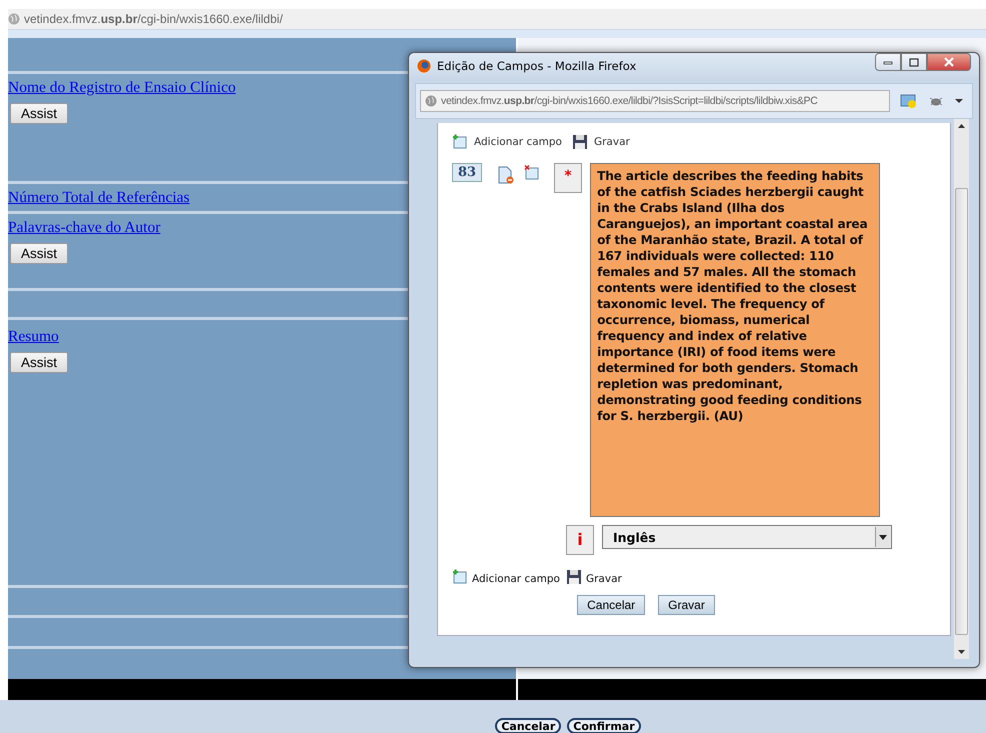 The width and height of the screenshot is (986, 733). I want to click on globe-icon, so click(431, 101).